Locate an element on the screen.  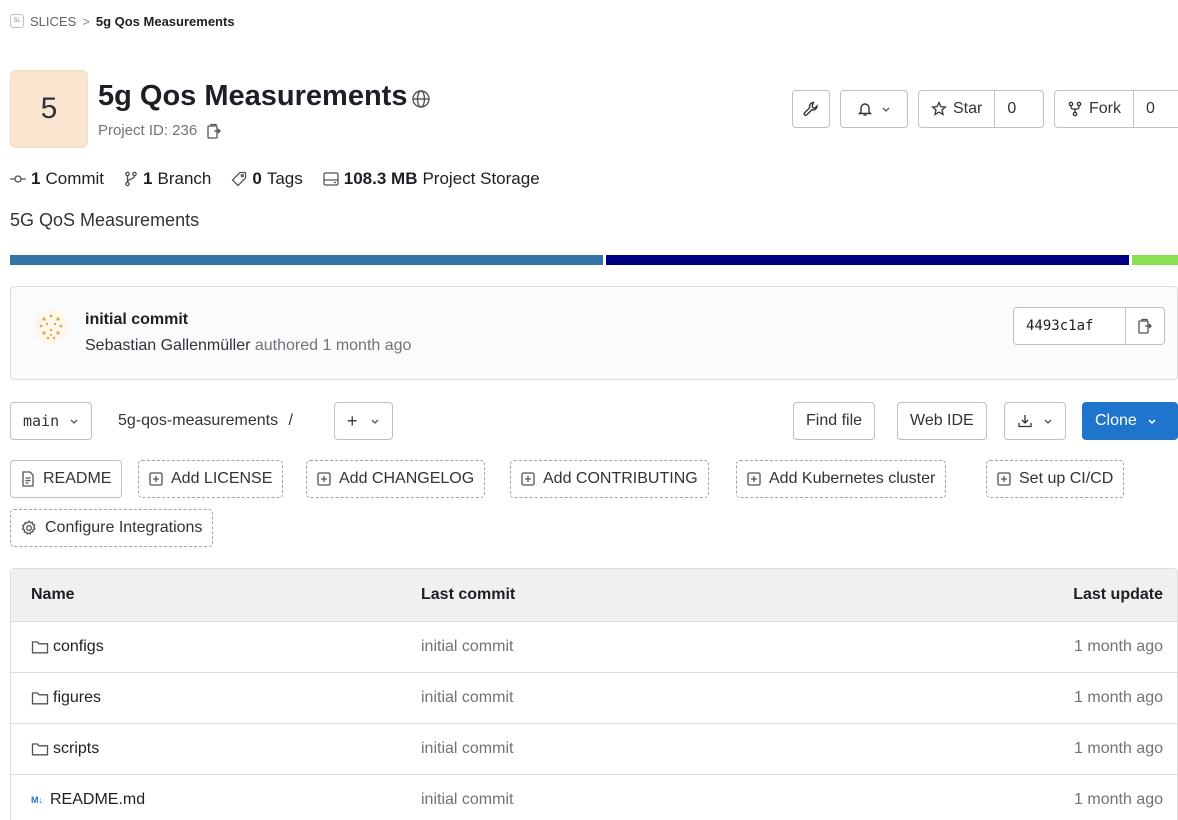
storage-stat: 108.3 MB Project Storage is located at coordinates (431, 179).